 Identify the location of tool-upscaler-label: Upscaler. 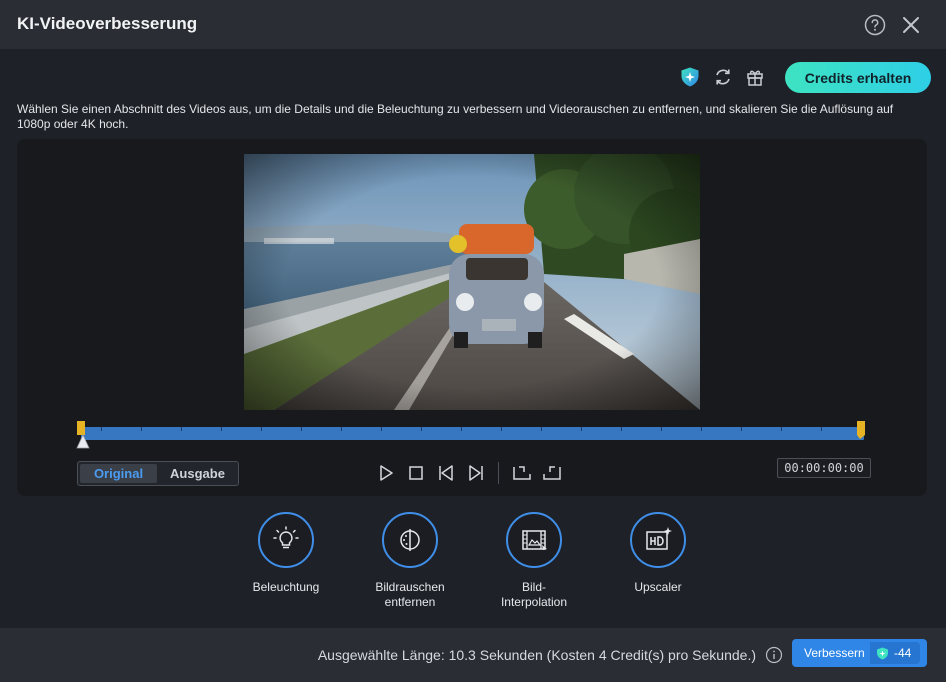
(658, 587).